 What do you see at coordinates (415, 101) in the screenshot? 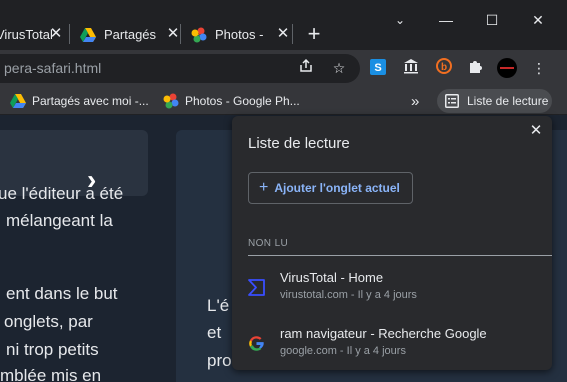
I see `bookmarks-overflow-button: »` at bounding box center [415, 101].